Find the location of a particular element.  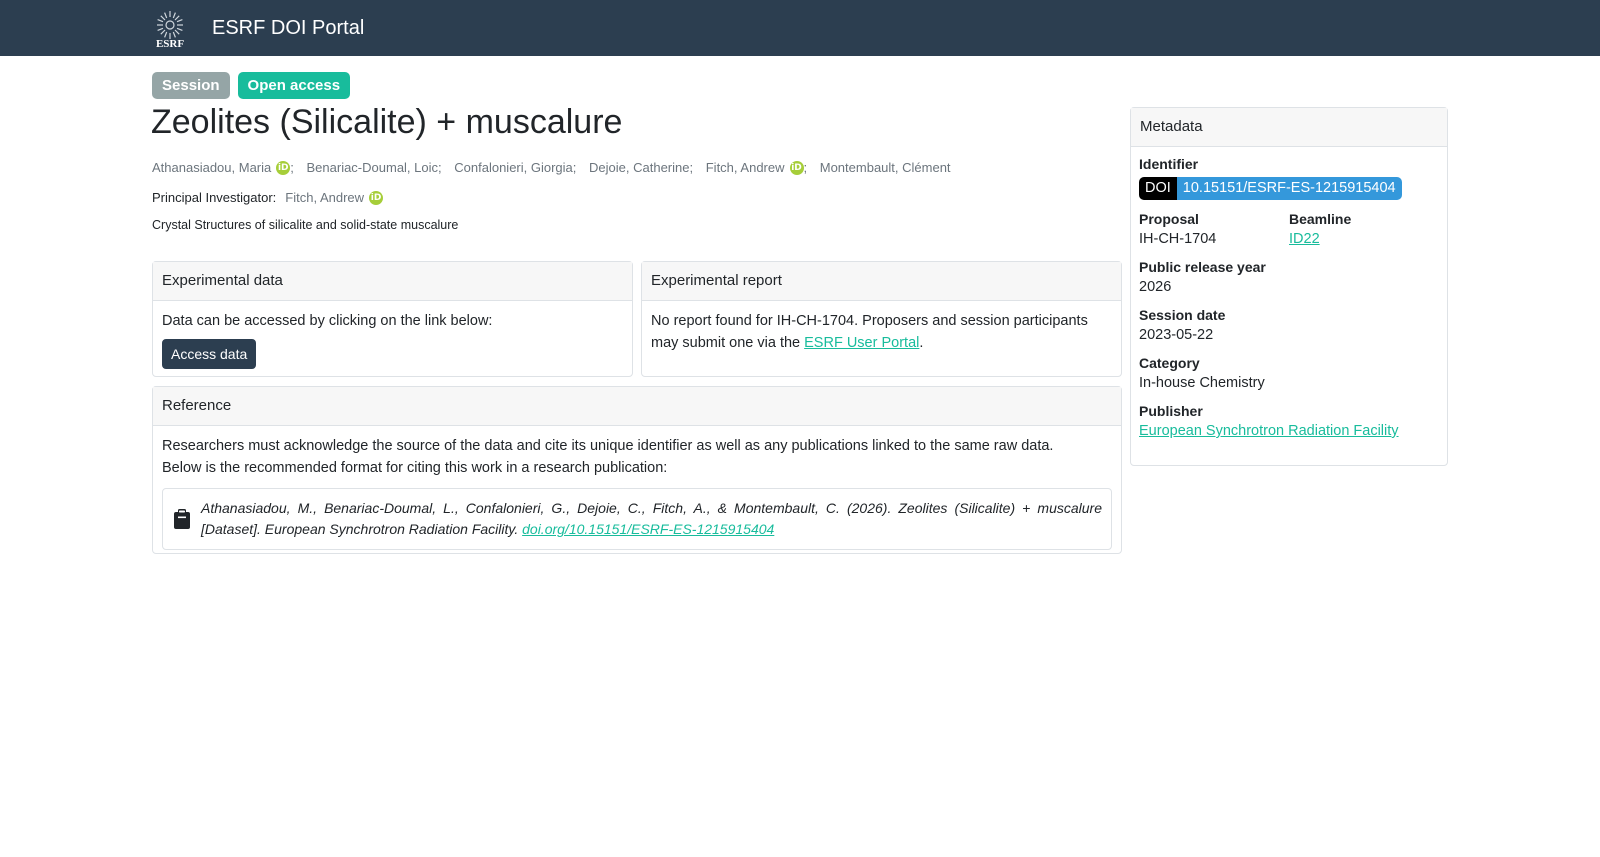

page-title: Zeolites (Silicalite) + muscalure is located at coordinates (387, 122).